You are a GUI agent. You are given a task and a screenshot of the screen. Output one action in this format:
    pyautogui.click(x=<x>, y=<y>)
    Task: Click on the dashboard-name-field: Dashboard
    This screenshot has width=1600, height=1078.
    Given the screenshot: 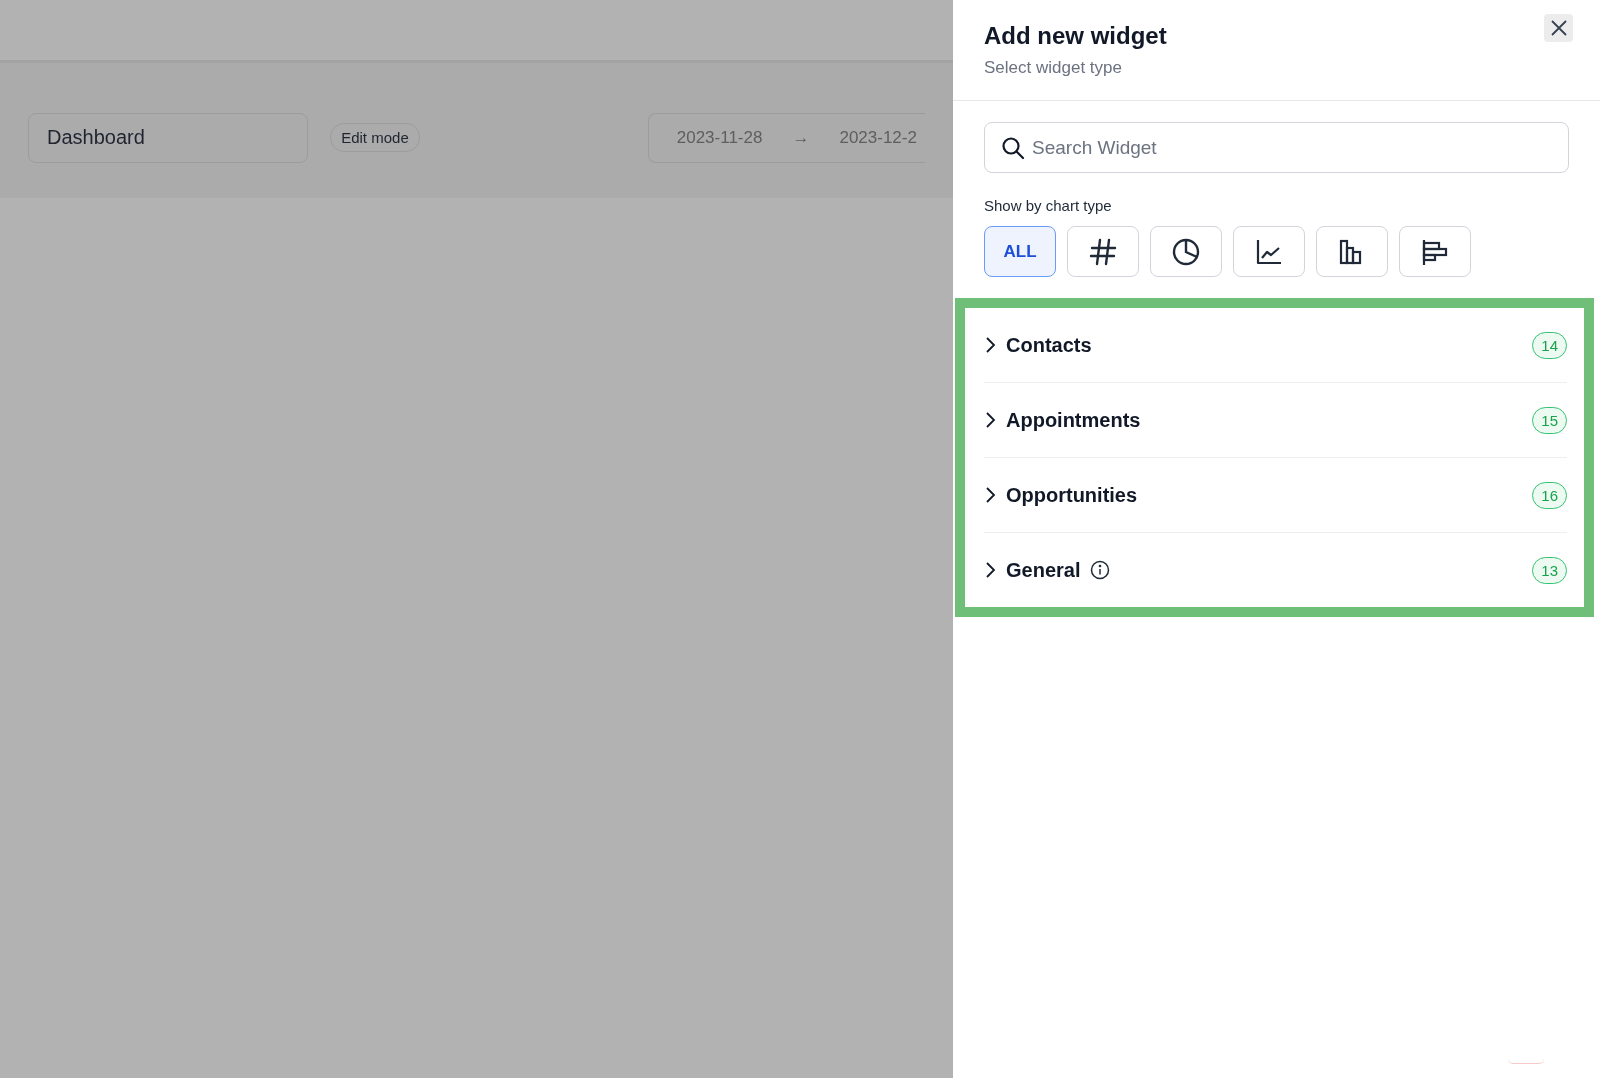 What is the action you would take?
    pyautogui.click(x=168, y=137)
    